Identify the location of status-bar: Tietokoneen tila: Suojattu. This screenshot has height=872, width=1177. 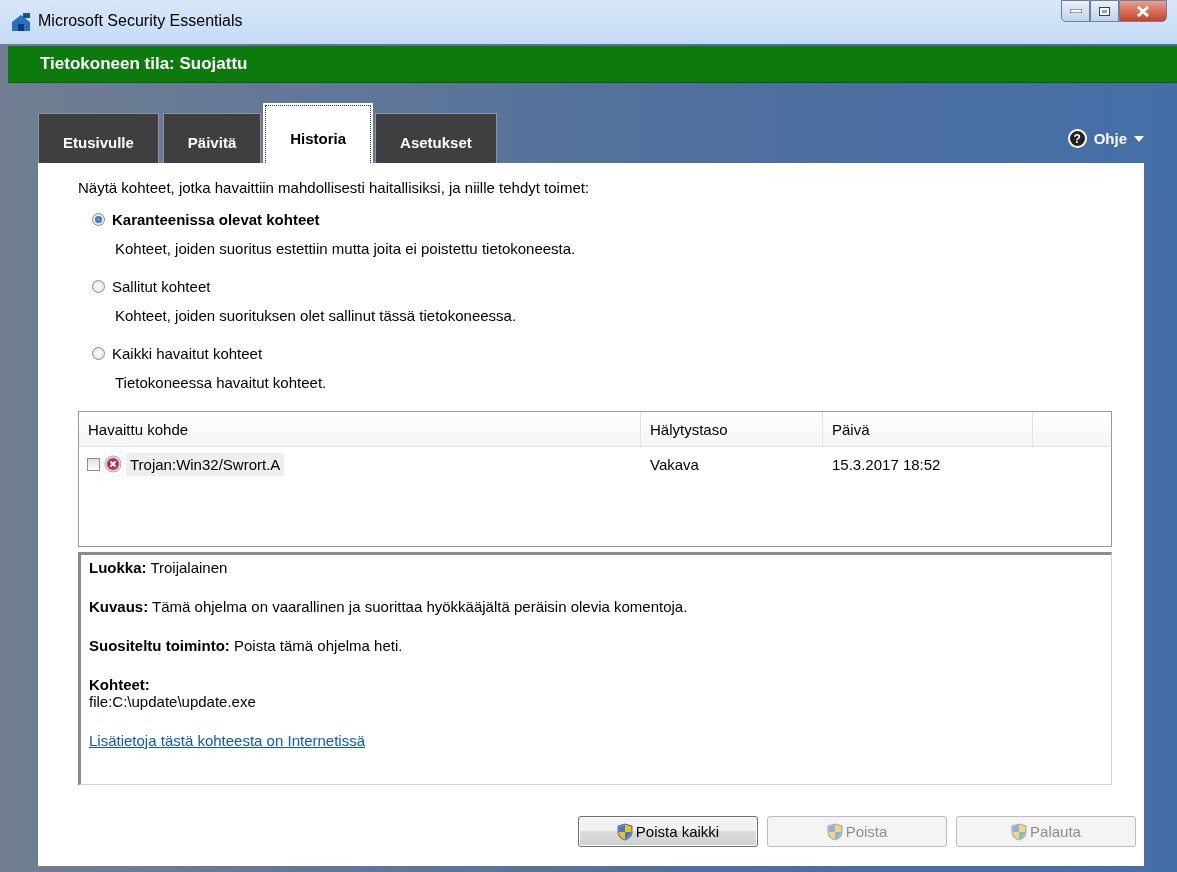
(592, 64).